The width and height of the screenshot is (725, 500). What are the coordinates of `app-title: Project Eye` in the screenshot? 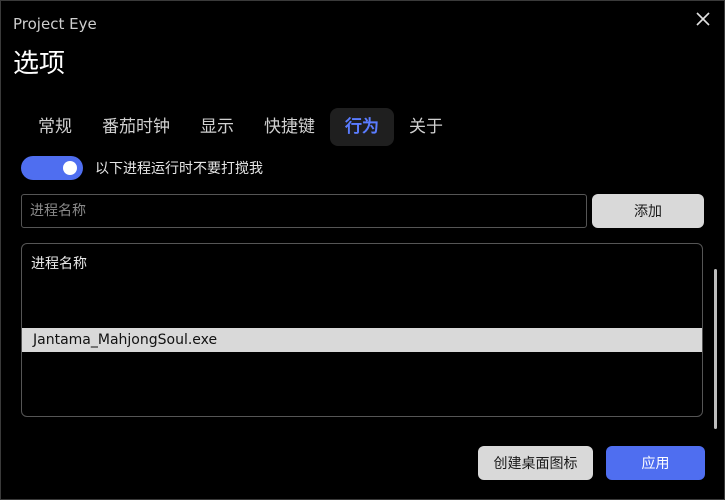 It's located at (55, 24).